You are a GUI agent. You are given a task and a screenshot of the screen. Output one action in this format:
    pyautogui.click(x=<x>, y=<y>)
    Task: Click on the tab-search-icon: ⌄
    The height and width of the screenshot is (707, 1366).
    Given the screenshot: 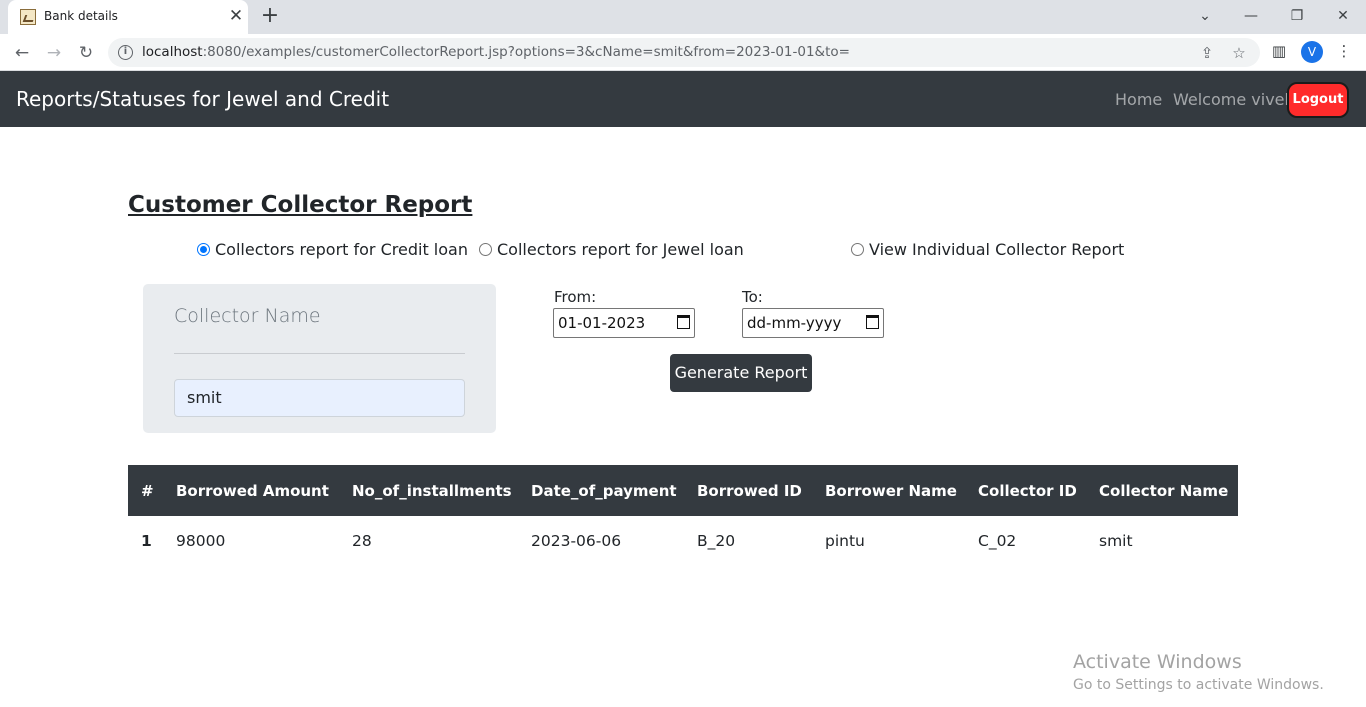 What is the action you would take?
    pyautogui.click(x=1205, y=16)
    